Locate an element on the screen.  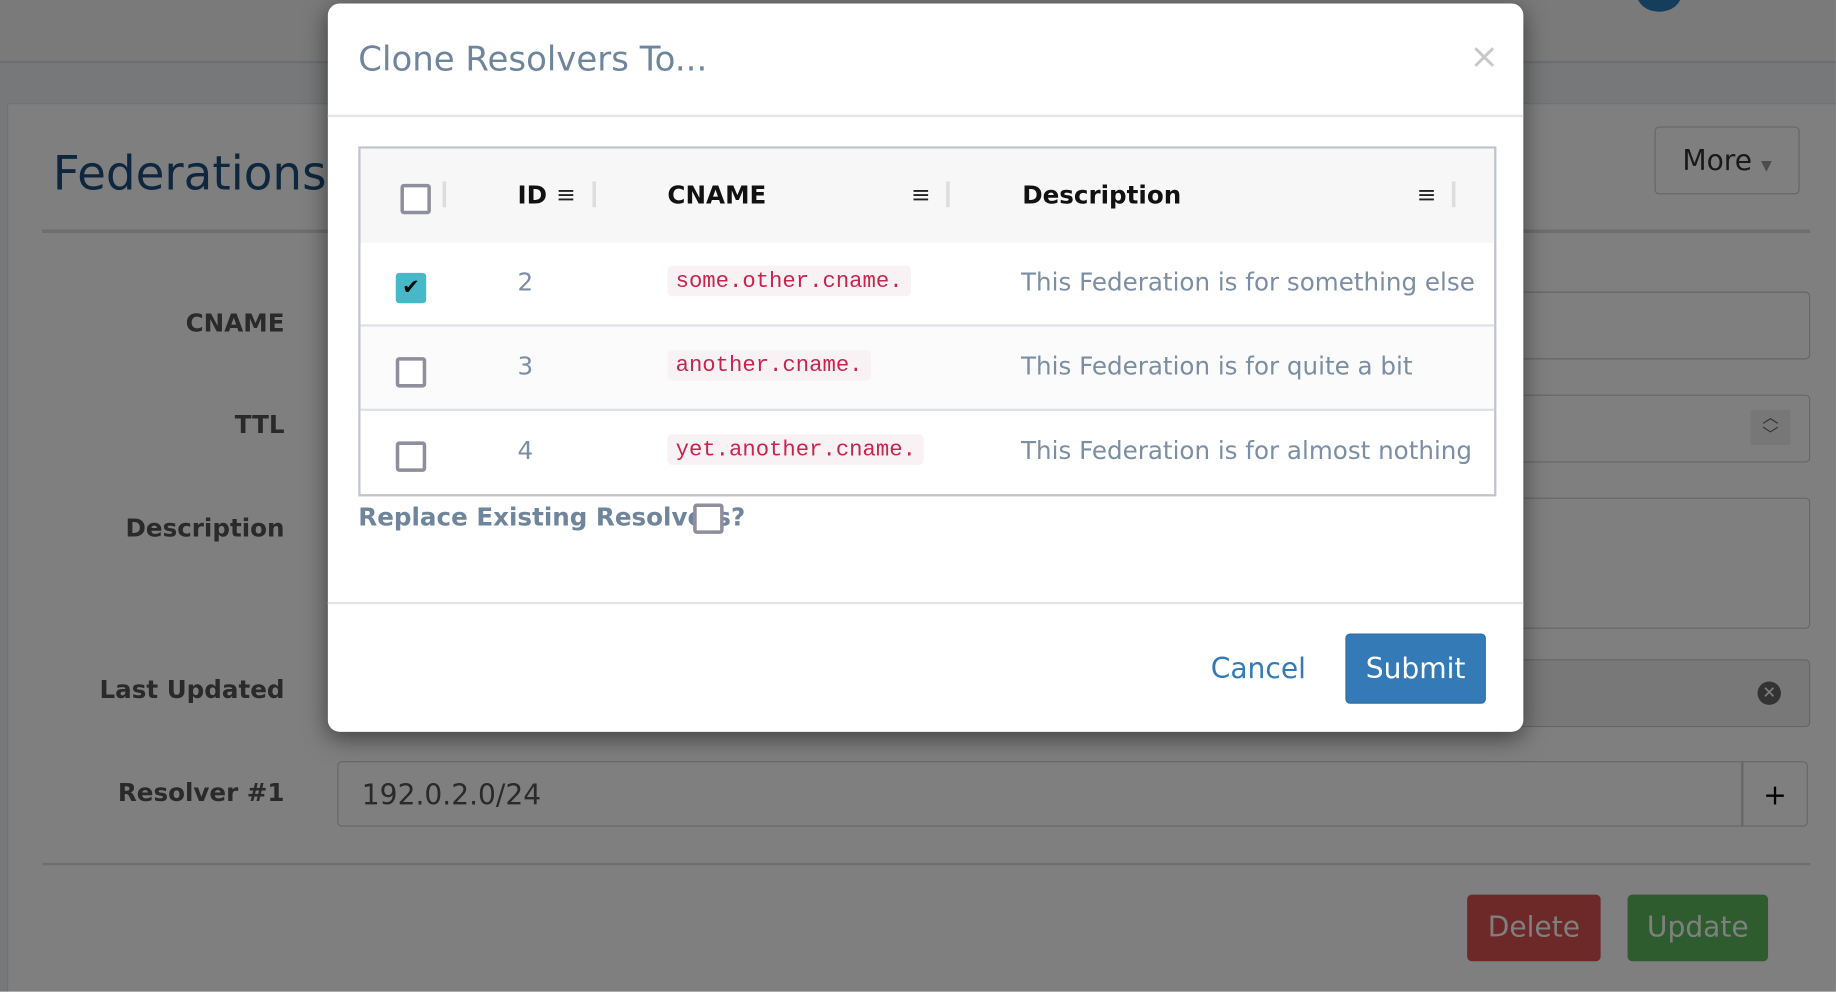
row-checkbox-checked: ✔ is located at coordinates (411, 288).